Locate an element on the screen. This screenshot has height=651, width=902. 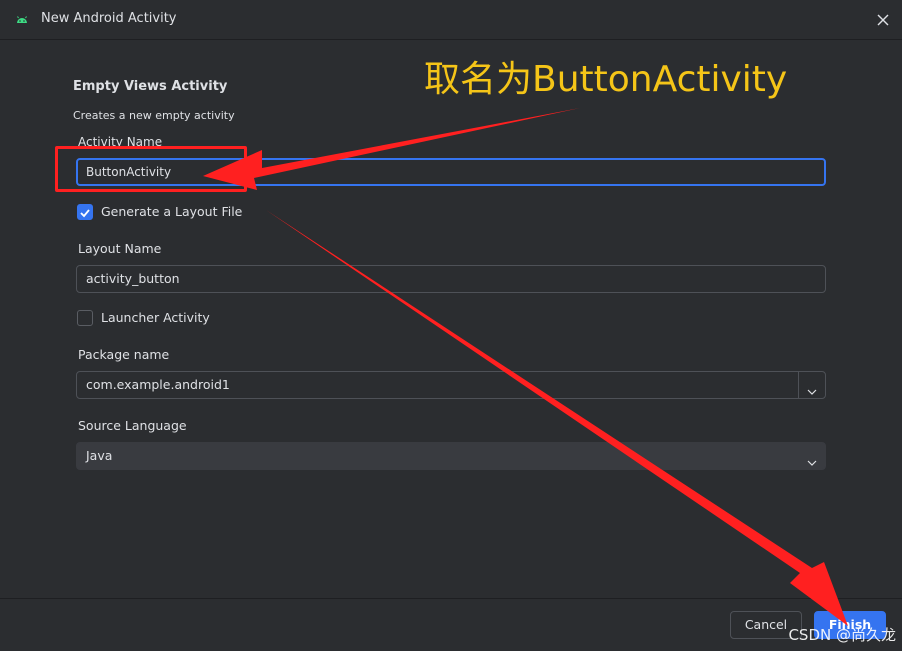
template-description: Creates a new empty activity is located at coordinates (154, 115).